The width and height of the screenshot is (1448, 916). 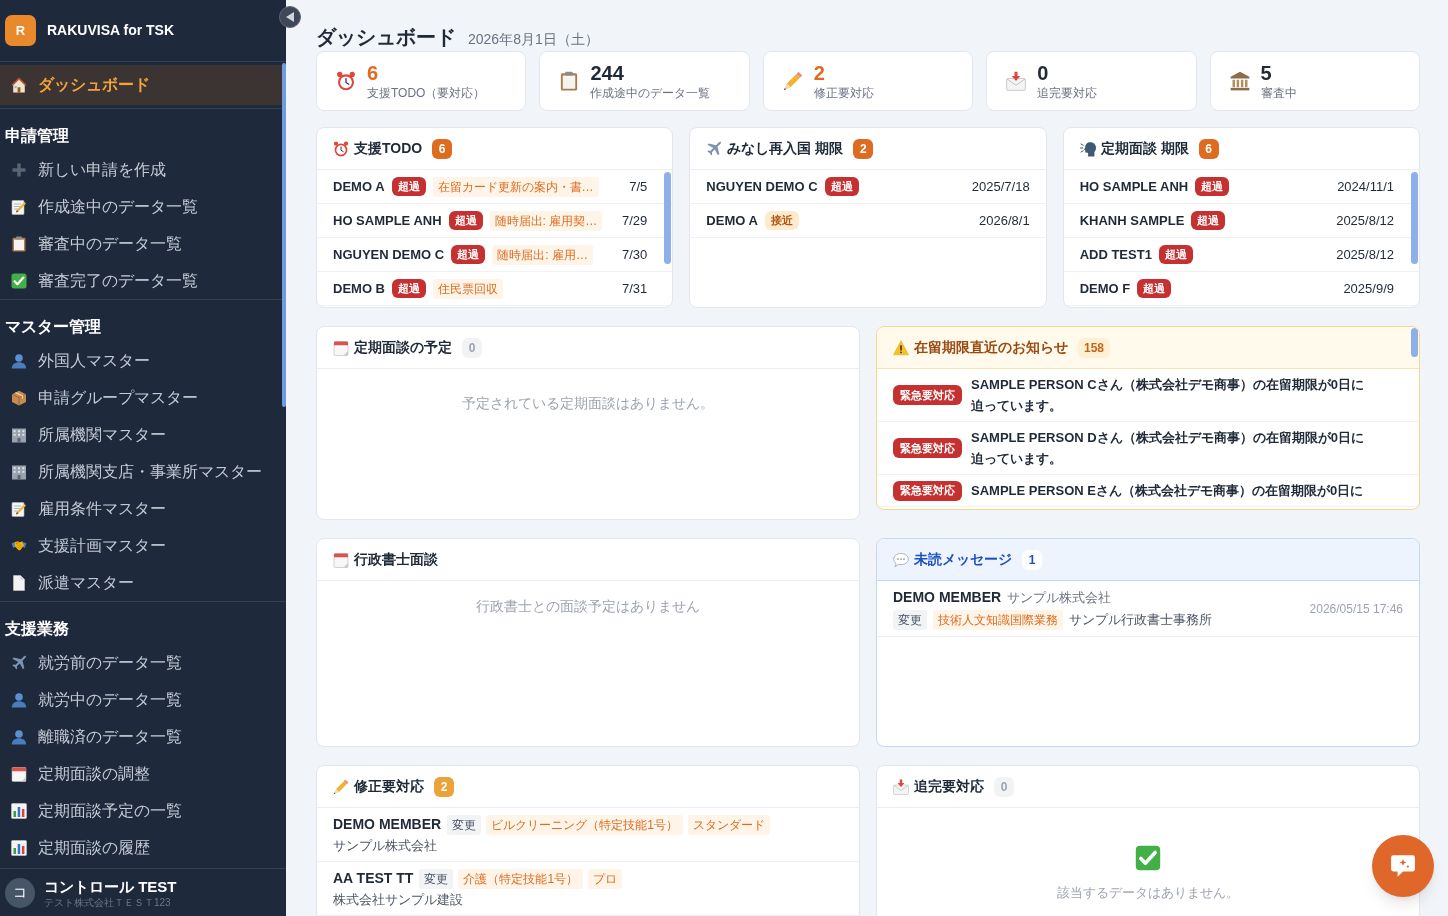 I want to click on count-badge: 6, so click(x=1208, y=148).